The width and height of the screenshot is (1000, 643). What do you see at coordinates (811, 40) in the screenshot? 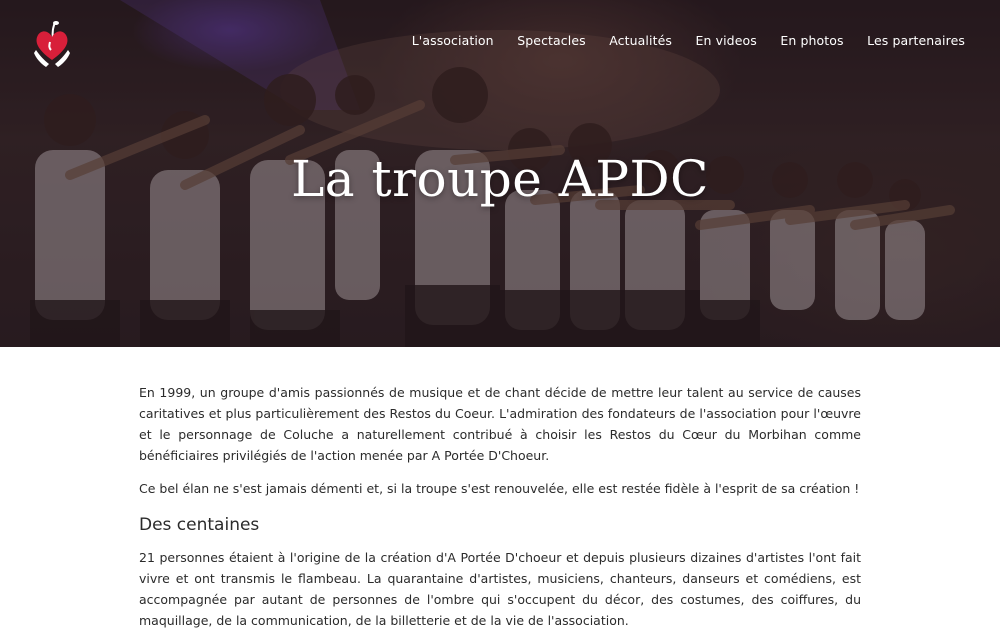
I see `nav-link-photos: En photos` at bounding box center [811, 40].